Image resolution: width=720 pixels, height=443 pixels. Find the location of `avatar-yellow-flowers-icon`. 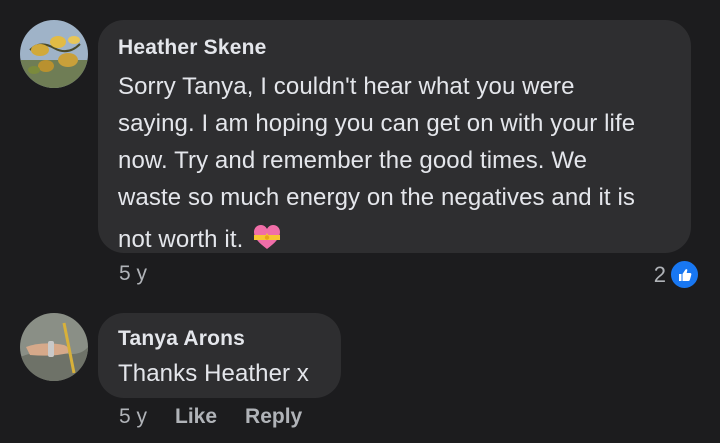

avatar-yellow-flowers-icon is located at coordinates (54, 54).